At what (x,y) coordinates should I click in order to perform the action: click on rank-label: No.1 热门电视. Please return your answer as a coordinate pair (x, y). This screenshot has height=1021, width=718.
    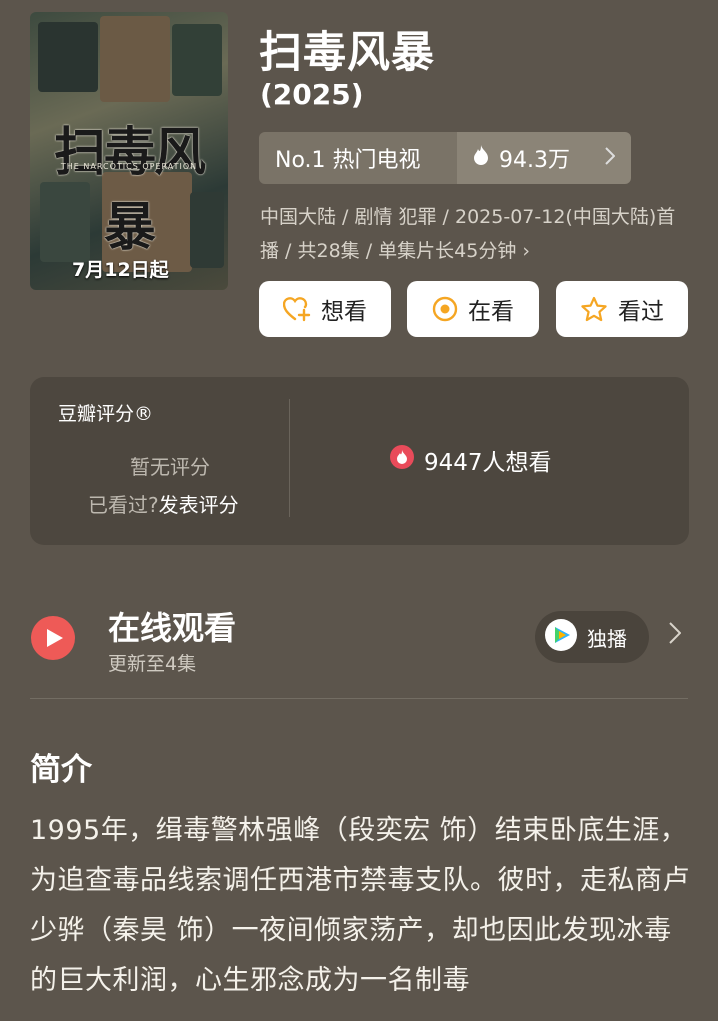
    Looking at the image, I should click on (358, 158).